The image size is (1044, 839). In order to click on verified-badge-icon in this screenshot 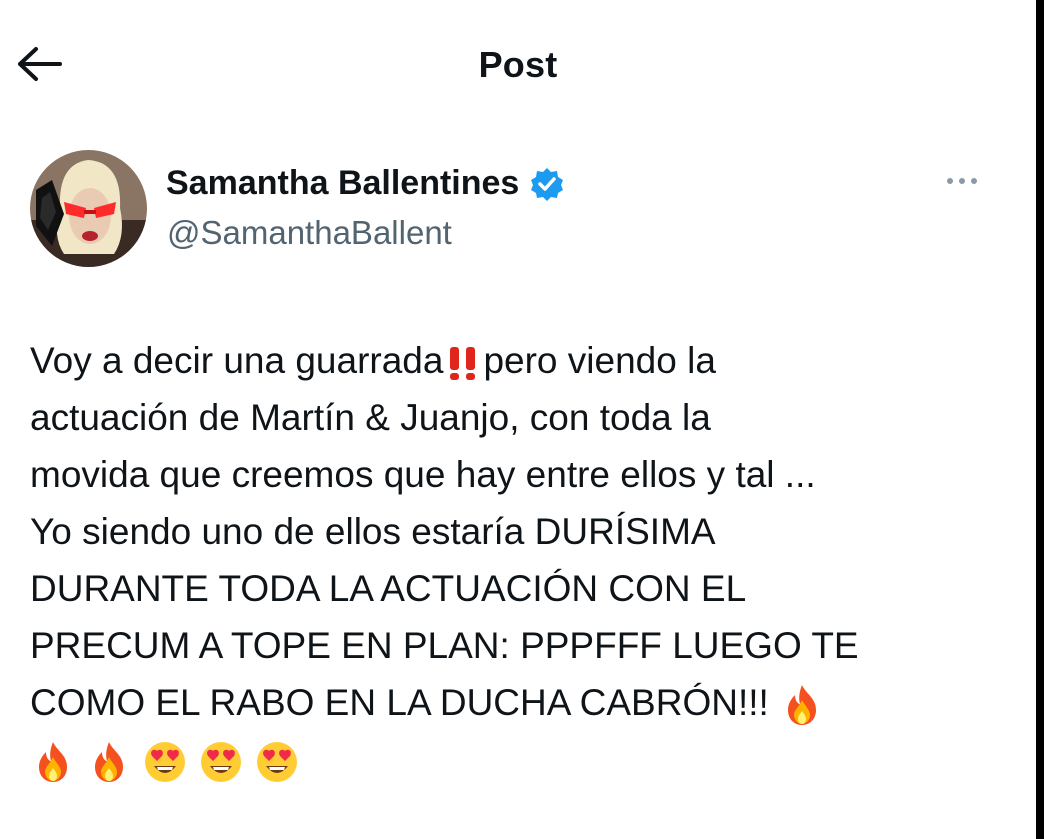, I will do `click(547, 184)`.